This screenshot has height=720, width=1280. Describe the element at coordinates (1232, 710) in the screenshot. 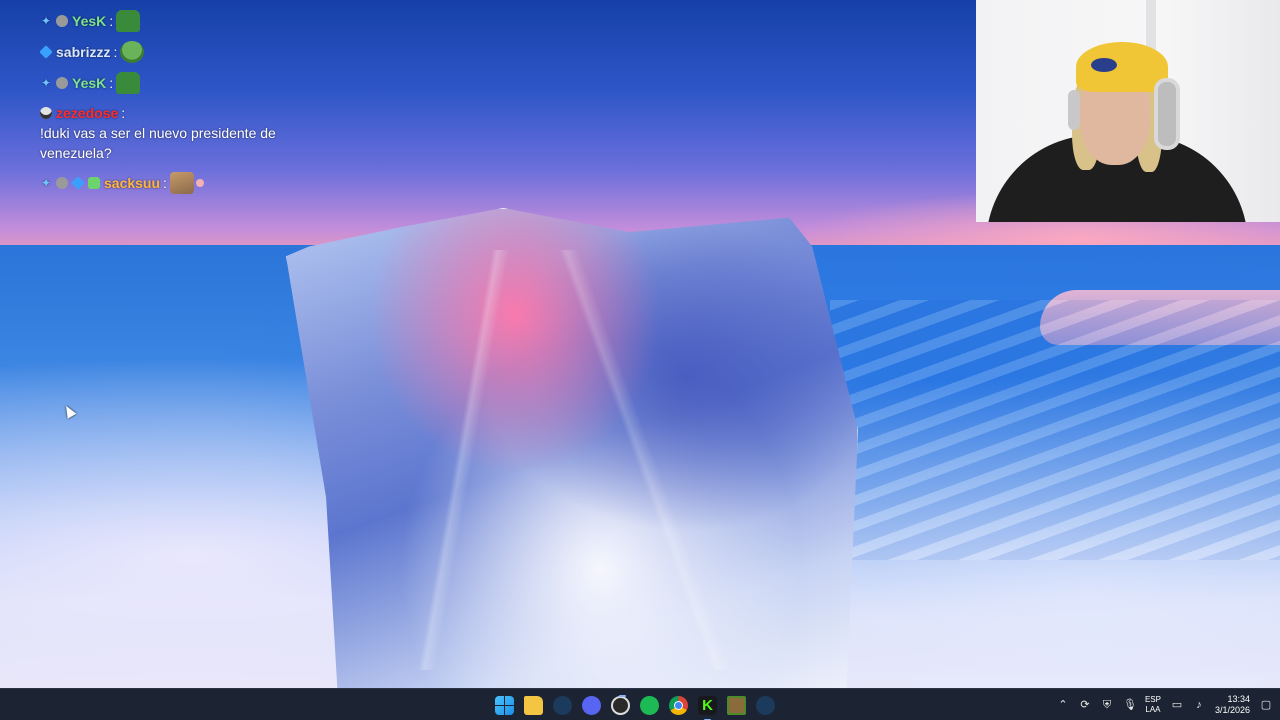

I see `clock-date: 3/1/2026` at that location.